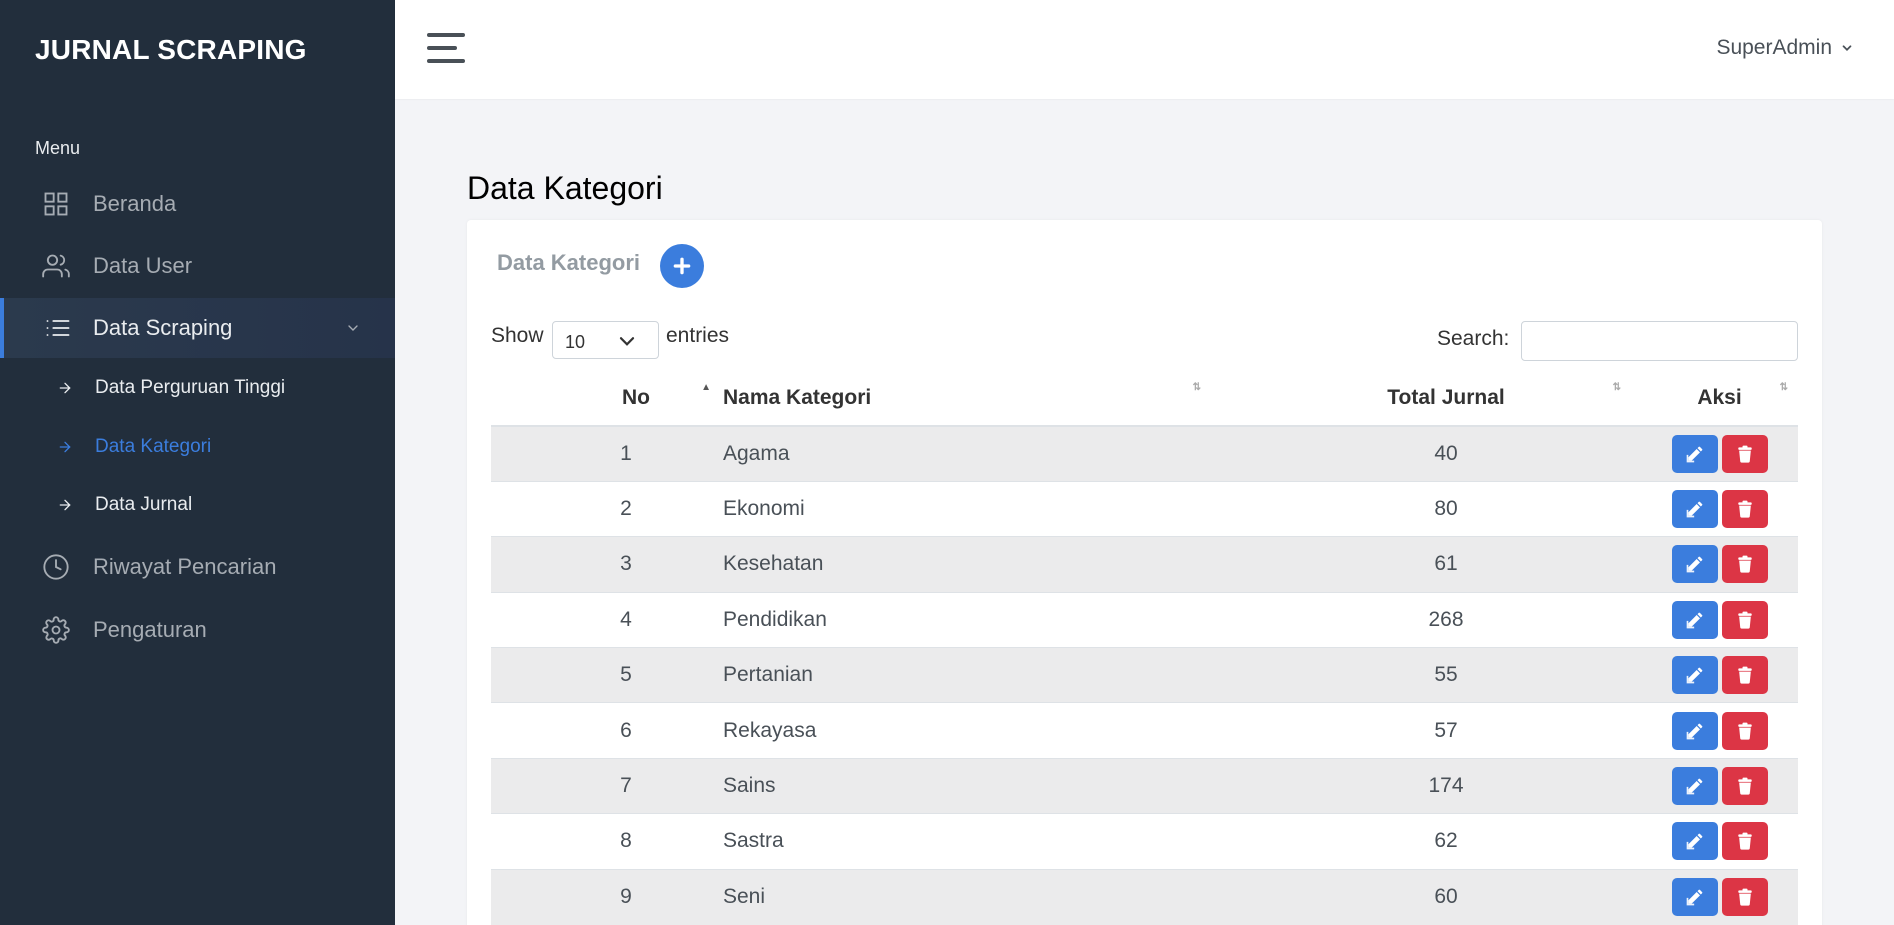 This screenshot has width=1894, height=925. What do you see at coordinates (56, 567) in the screenshot?
I see `clock-icon` at bounding box center [56, 567].